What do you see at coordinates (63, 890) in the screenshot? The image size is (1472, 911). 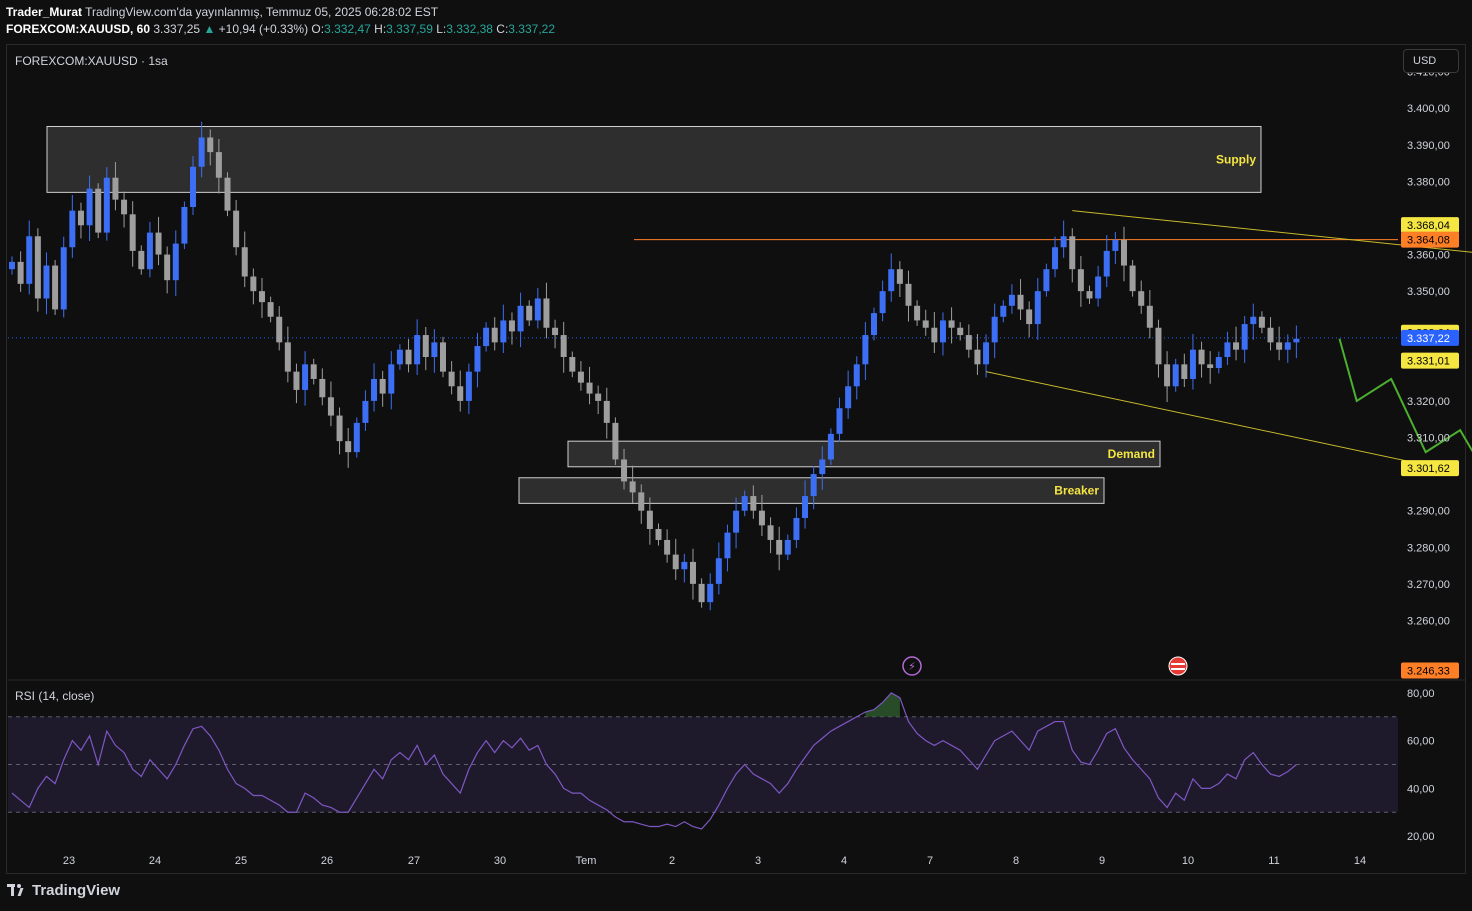 I see `tradingview-logo: TradingView` at bounding box center [63, 890].